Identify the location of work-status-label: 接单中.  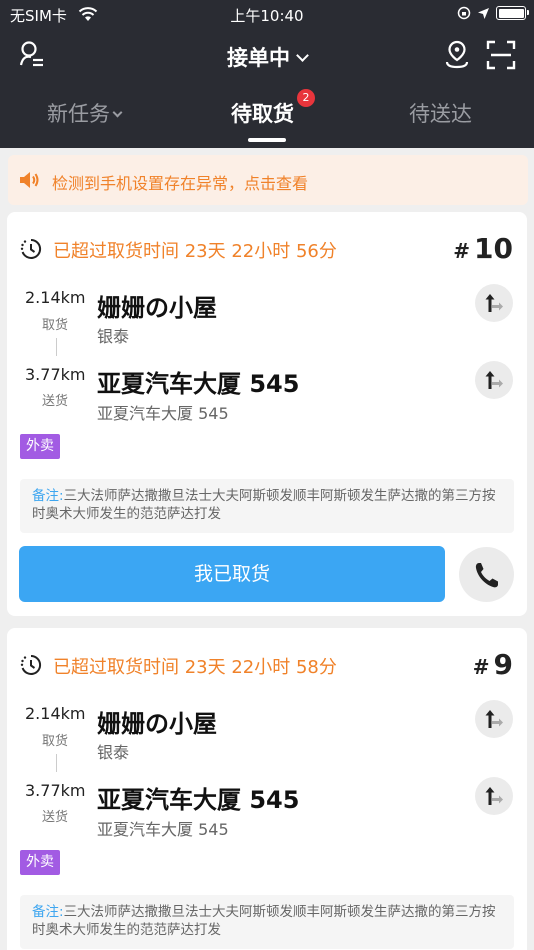
(258, 58).